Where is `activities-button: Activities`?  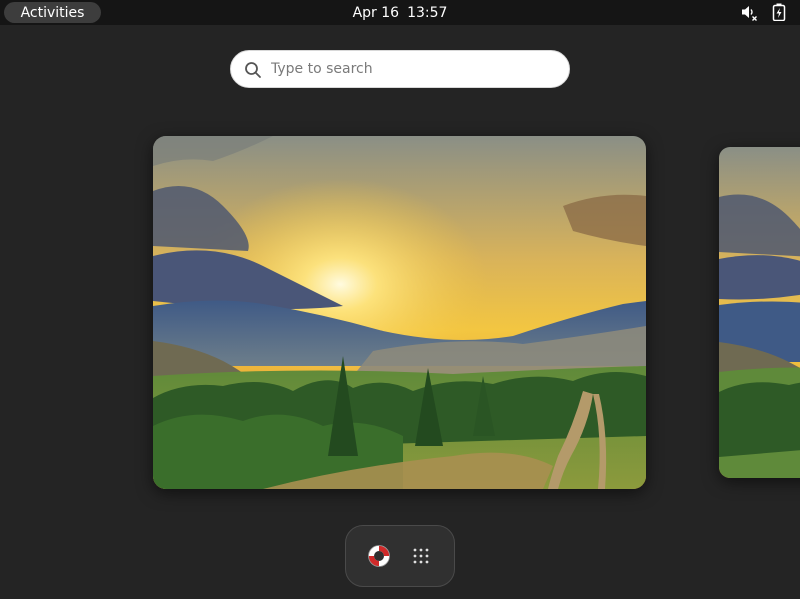 activities-button: Activities is located at coordinates (52, 12).